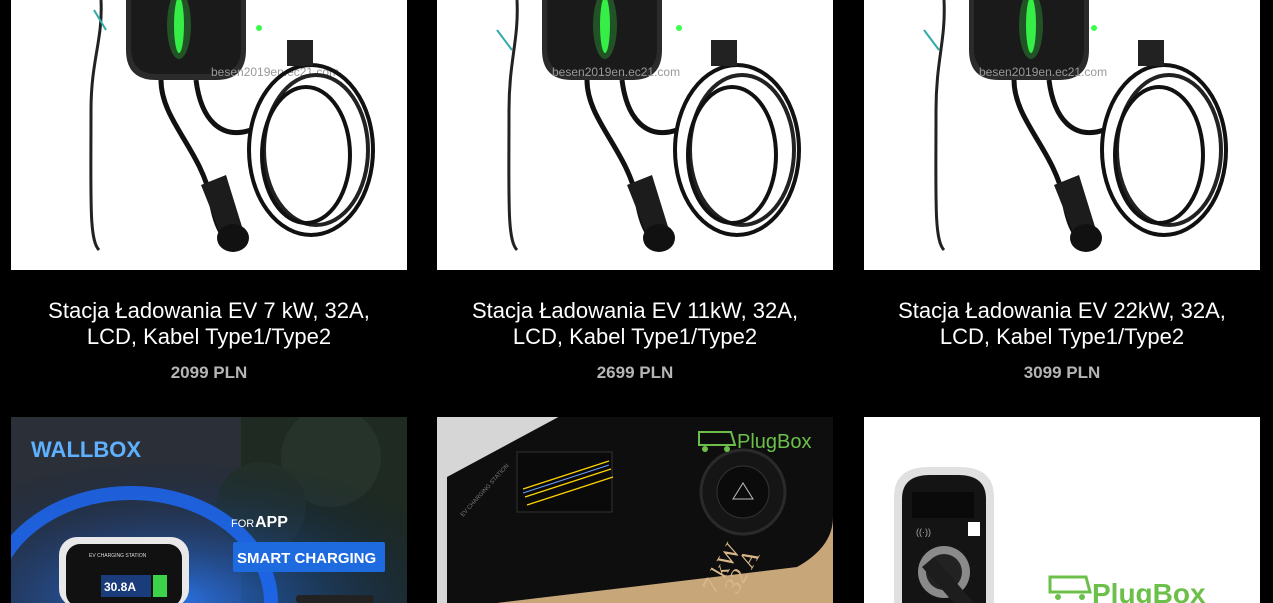 The height and width of the screenshot is (603, 1273). I want to click on svg-text: SMART CHARGING, so click(306, 558).